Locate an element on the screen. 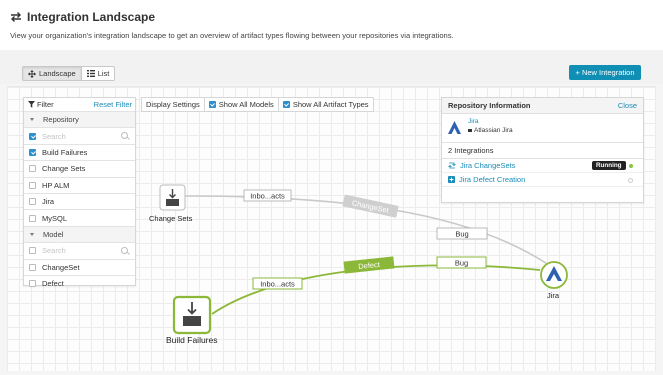 The image size is (663, 375). edge-label-top-inbound: Inbo...acts is located at coordinates (267, 195).